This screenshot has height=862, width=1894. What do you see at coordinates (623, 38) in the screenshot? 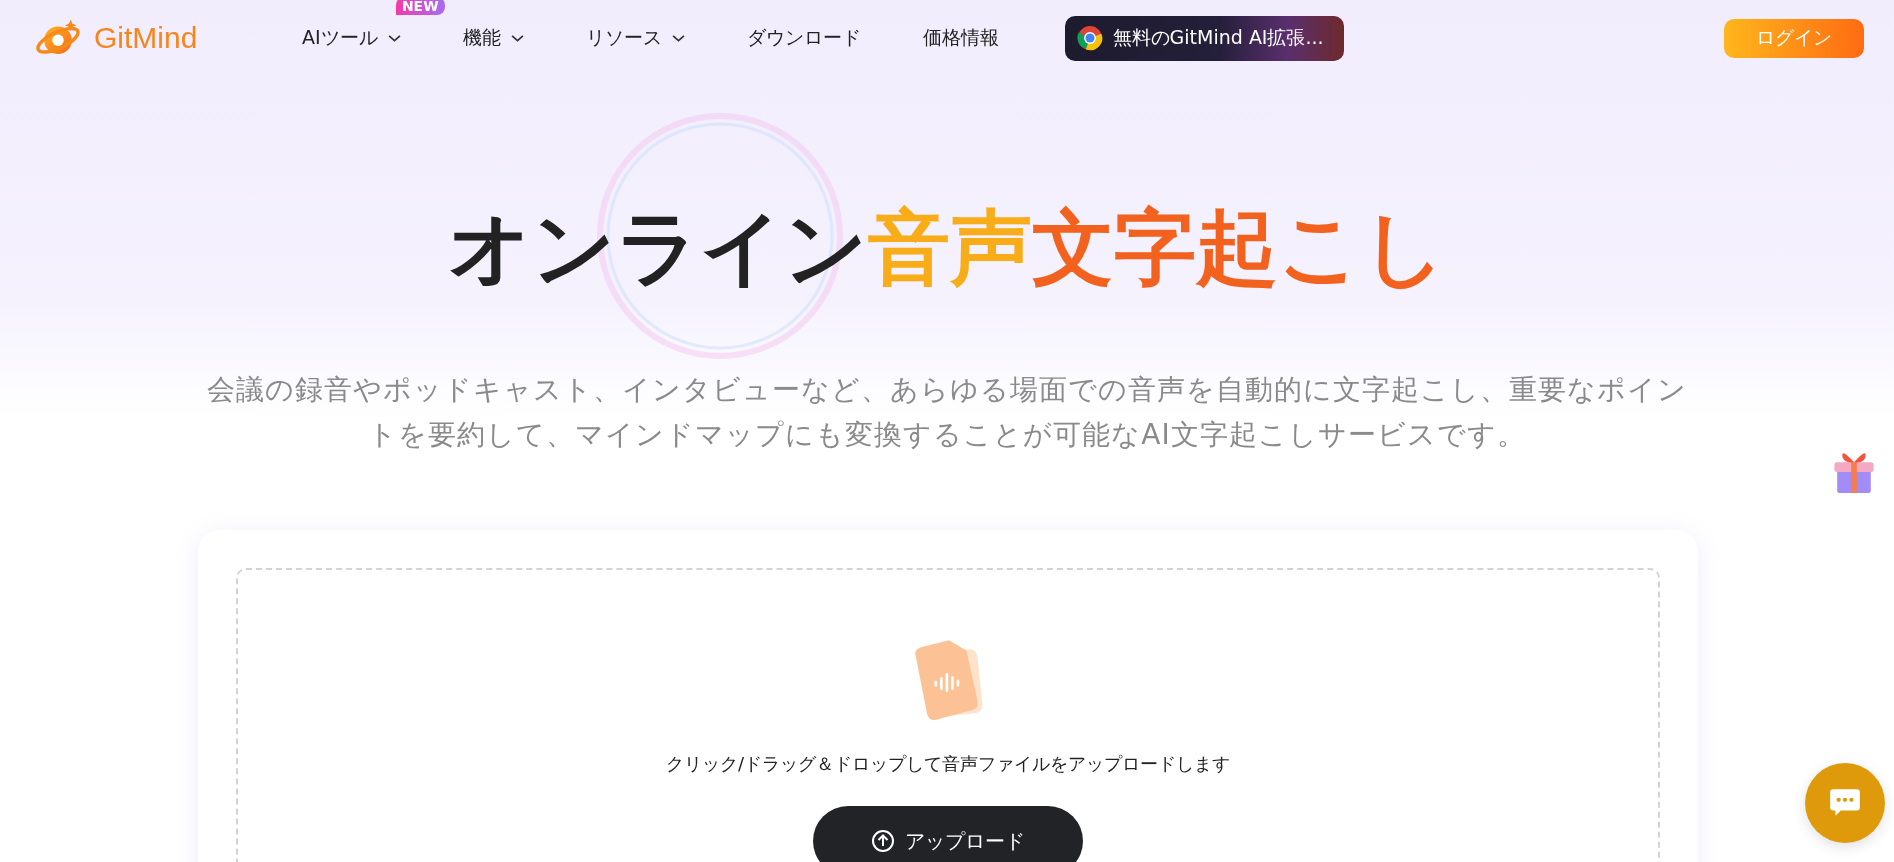
I see `nav-link: リソース` at bounding box center [623, 38].